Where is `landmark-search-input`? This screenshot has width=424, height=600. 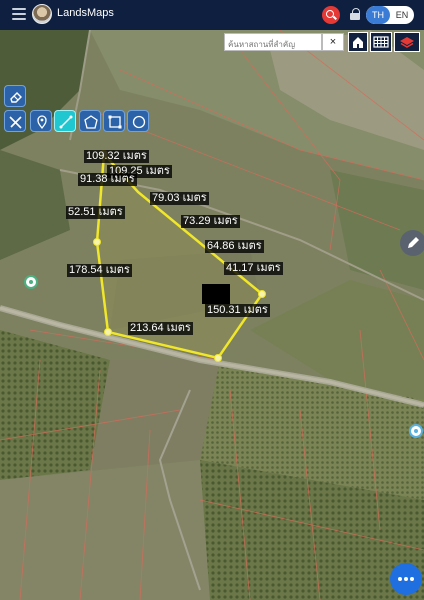 landmark-search-input is located at coordinates (273, 44).